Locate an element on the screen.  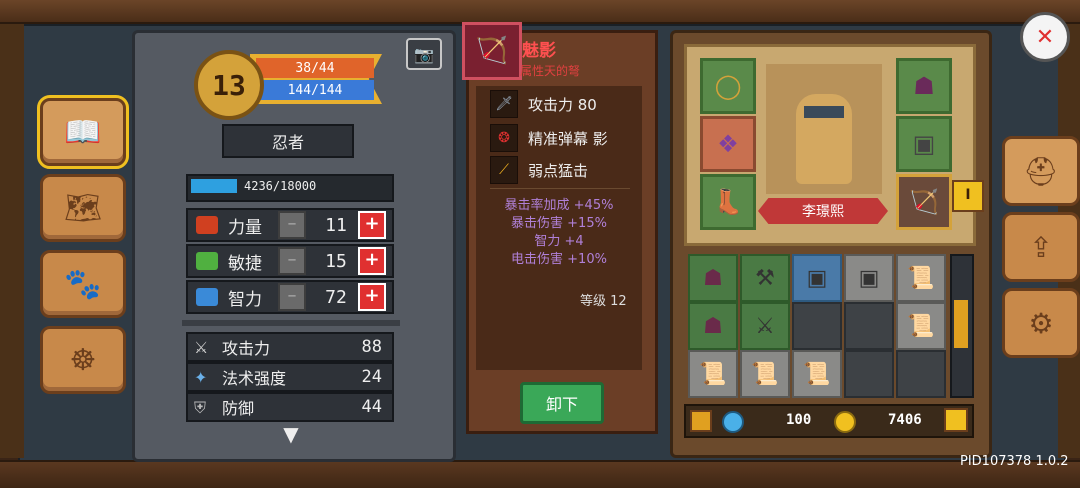
close-icon: ✕ is located at coordinates (1045, 37).